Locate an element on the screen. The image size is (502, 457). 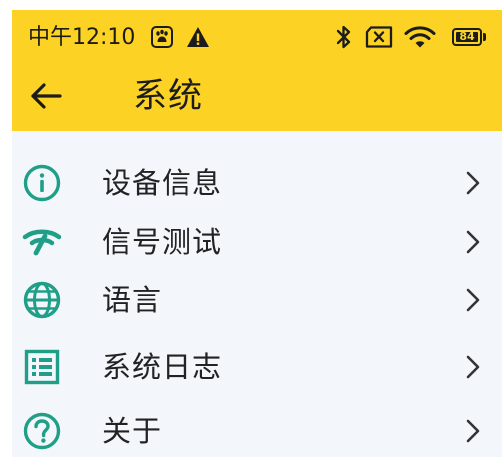
bluetooth-icon is located at coordinates (343, 37).